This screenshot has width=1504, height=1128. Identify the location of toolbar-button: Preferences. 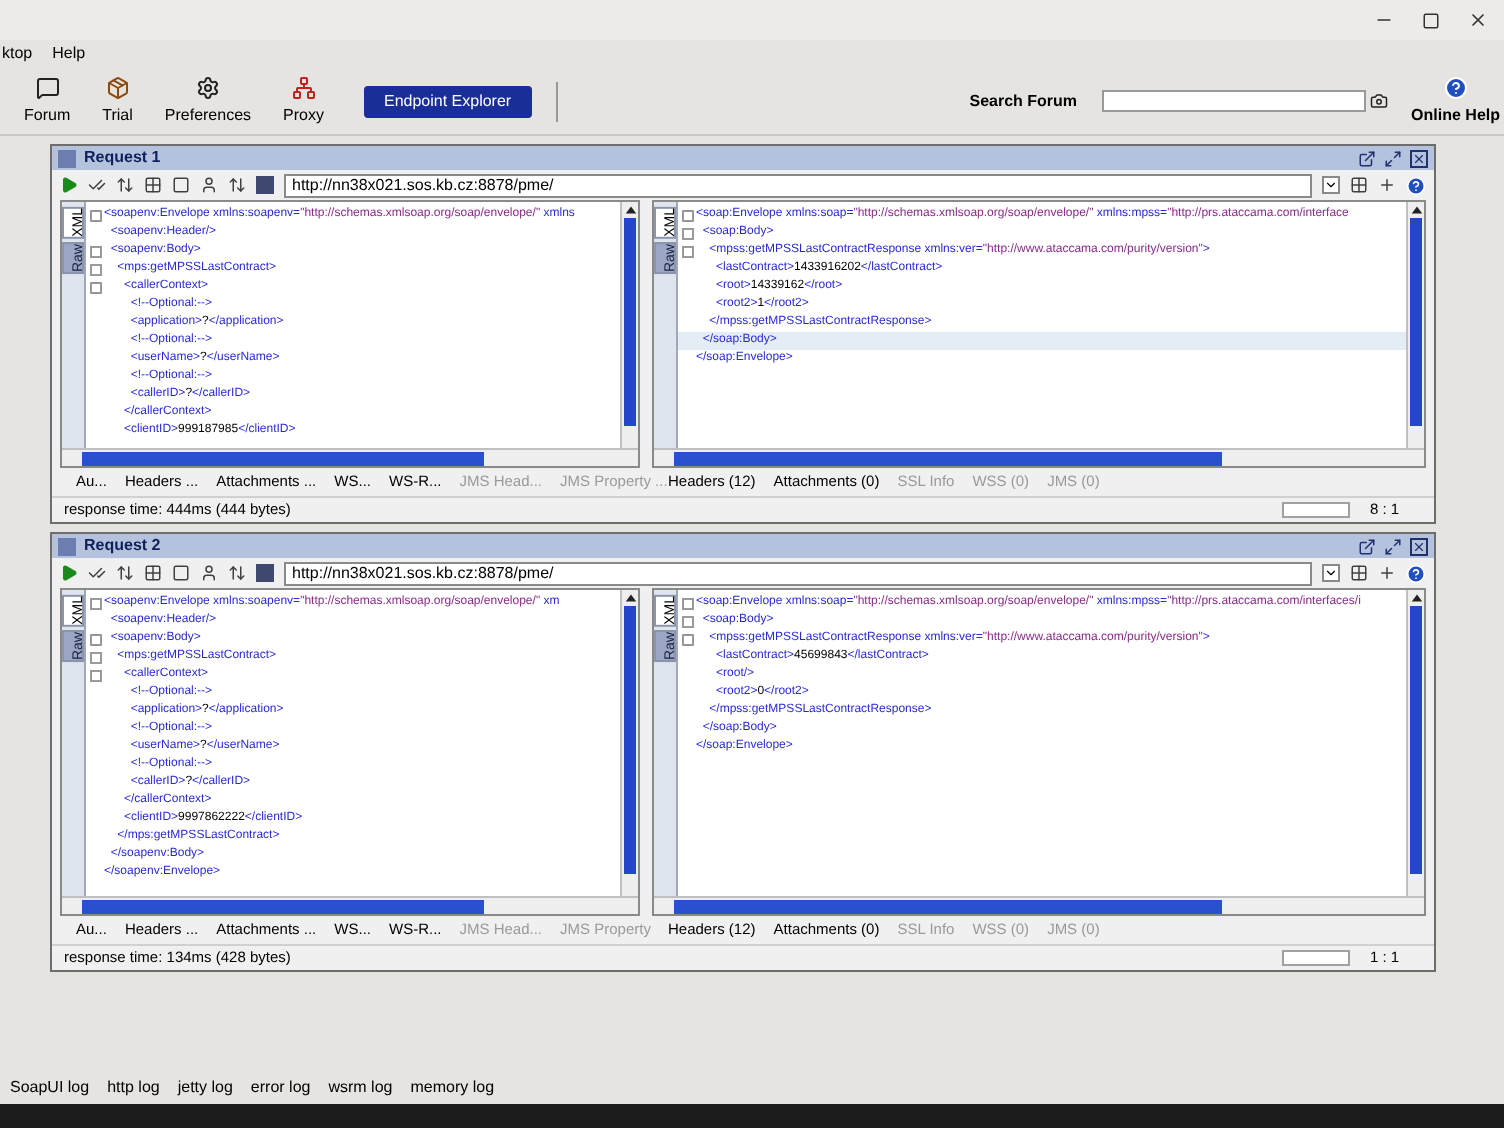
(208, 101).